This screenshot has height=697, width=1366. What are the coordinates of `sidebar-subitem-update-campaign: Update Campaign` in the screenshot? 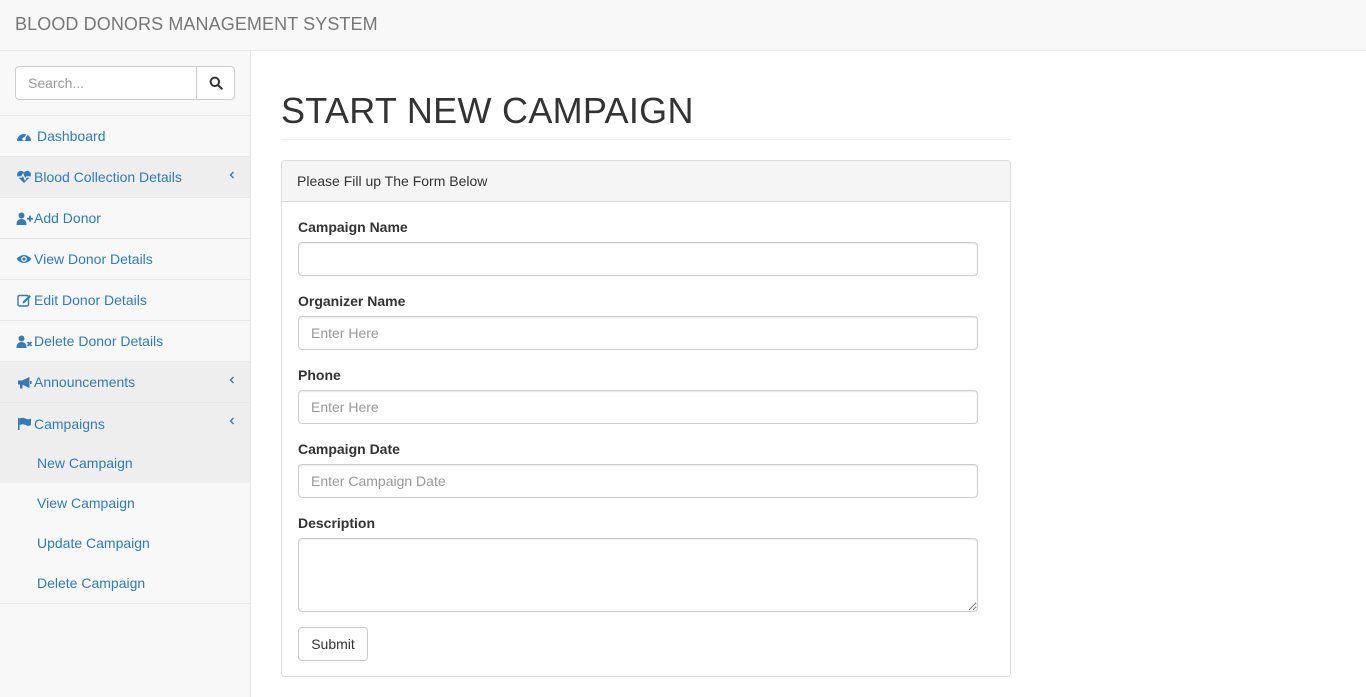 It's located at (125, 543).